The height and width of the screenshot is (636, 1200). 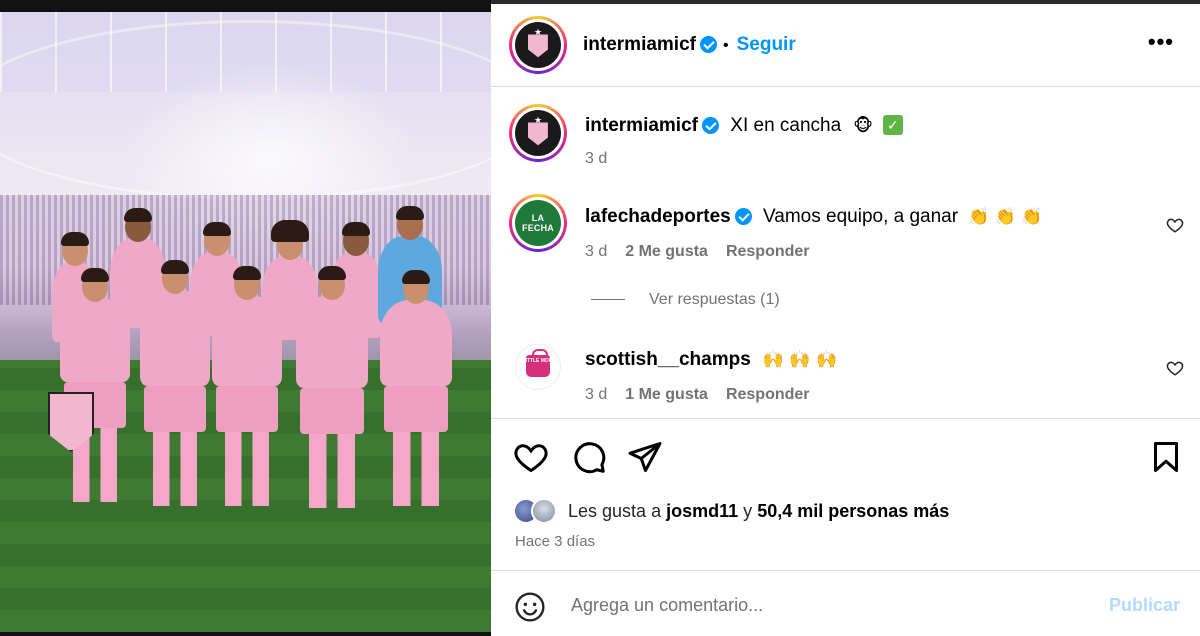 I want to click on liker-avatar, so click(x=544, y=511).